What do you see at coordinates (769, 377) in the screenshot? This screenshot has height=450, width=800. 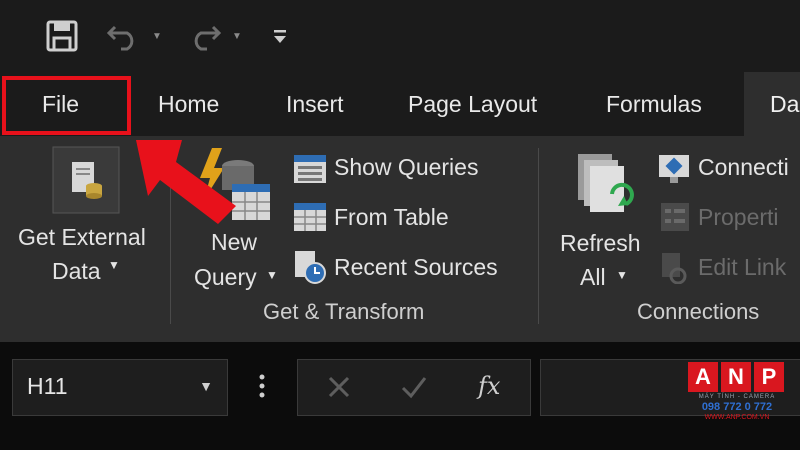 I see `logo-letter-p: P` at bounding box center [769, 377].